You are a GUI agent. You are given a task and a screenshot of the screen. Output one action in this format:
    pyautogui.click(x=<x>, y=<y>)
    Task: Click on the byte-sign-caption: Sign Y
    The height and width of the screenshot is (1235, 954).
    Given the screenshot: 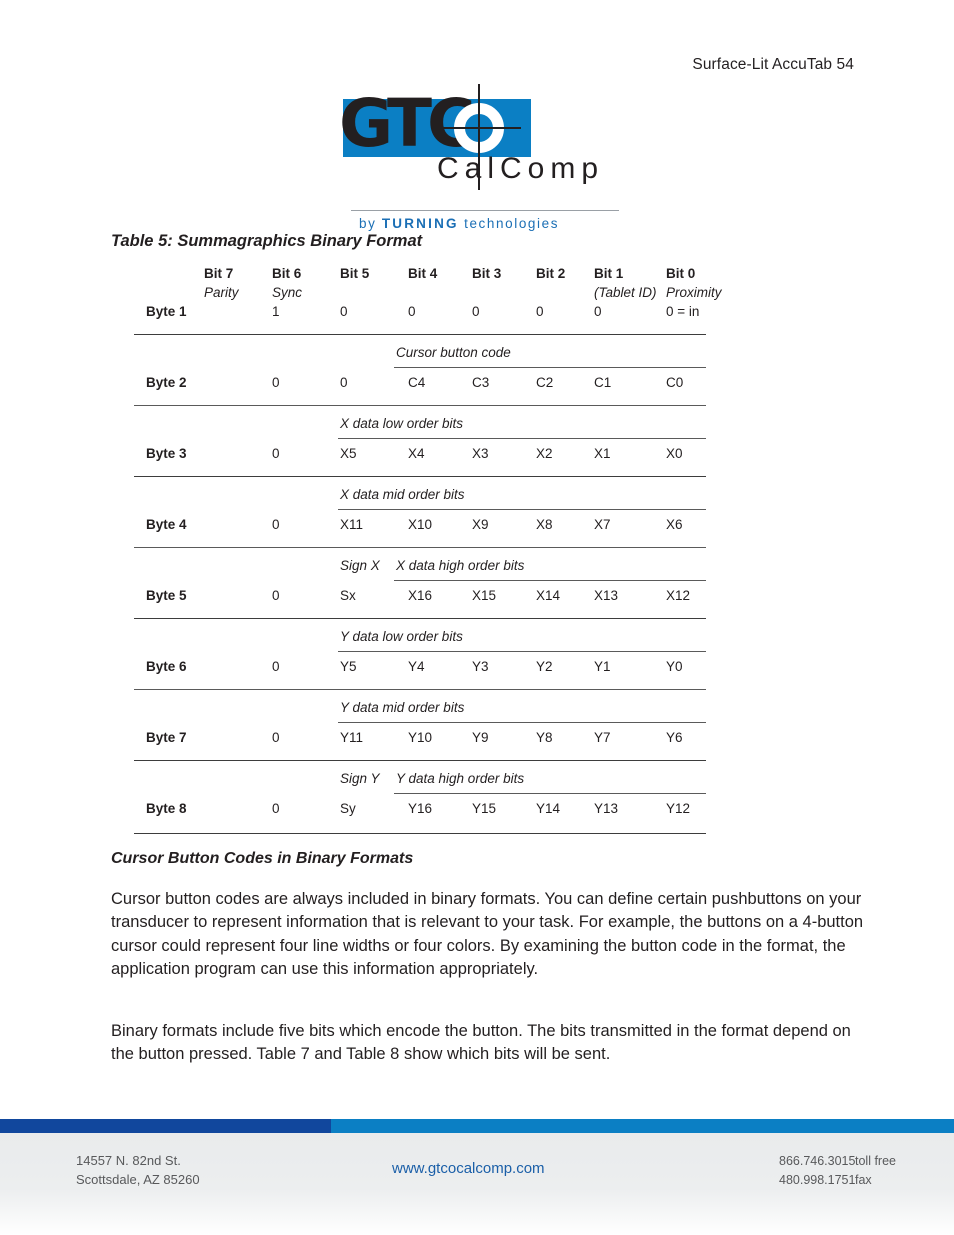 What is the action you would take?
    pyautogui.click(x=360, y=778)
    